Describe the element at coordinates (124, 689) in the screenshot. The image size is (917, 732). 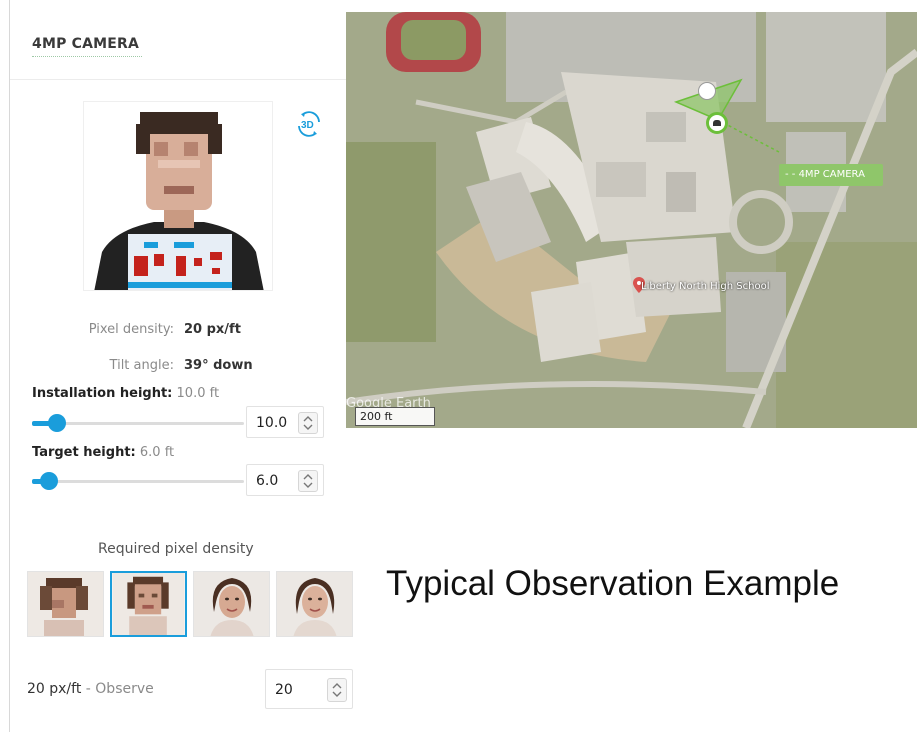
I see `selected-density-mode: Observe` at that location.